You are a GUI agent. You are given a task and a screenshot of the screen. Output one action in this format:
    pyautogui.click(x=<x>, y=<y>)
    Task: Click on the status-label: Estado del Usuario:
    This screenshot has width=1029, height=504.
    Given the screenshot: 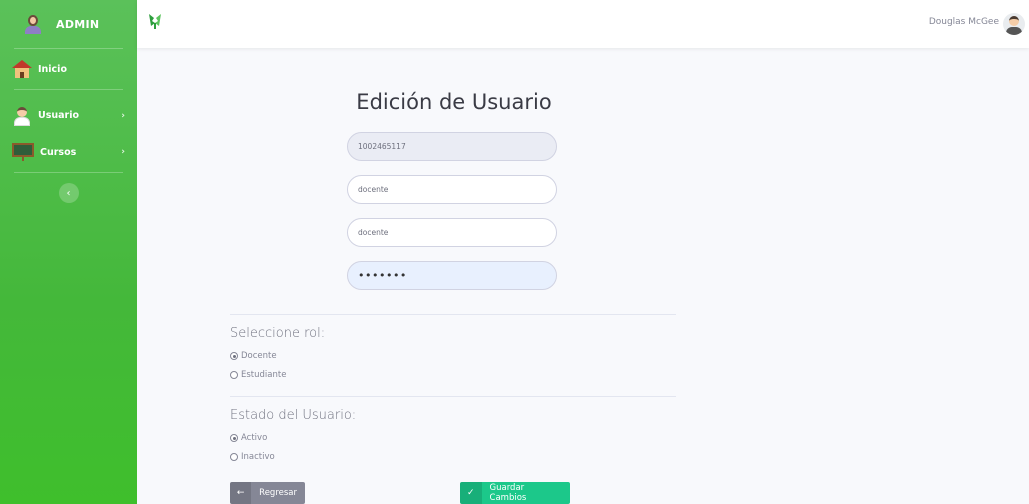 What is the action you would take?
    pyautogui.click(x=293, y=415)
    